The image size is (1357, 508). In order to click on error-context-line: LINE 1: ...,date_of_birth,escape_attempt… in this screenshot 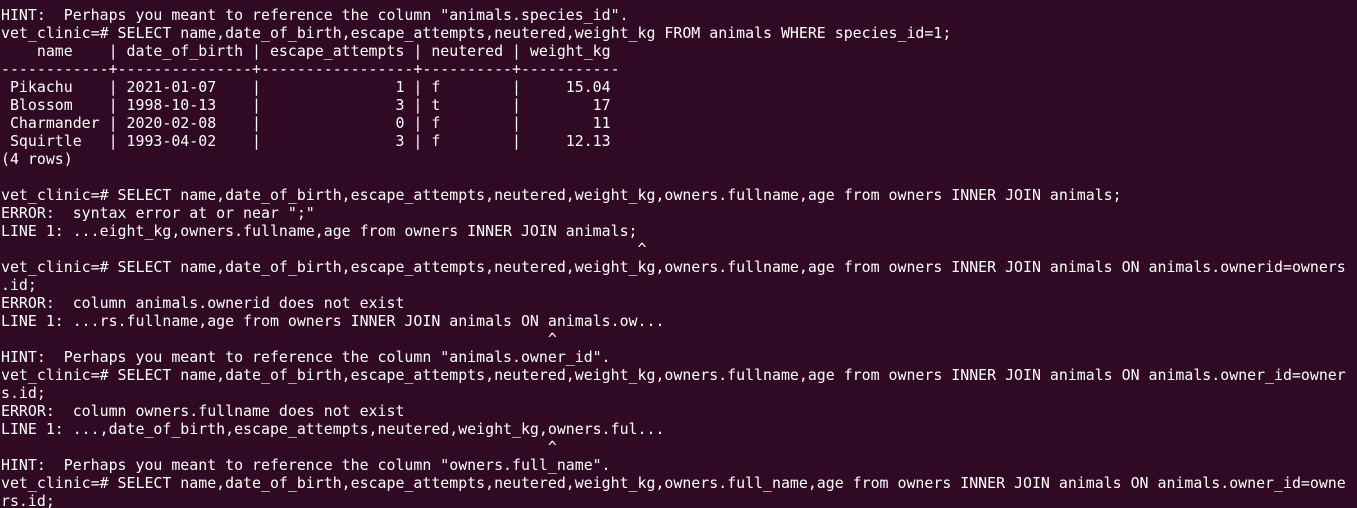, I will do `click(333, 429)`.